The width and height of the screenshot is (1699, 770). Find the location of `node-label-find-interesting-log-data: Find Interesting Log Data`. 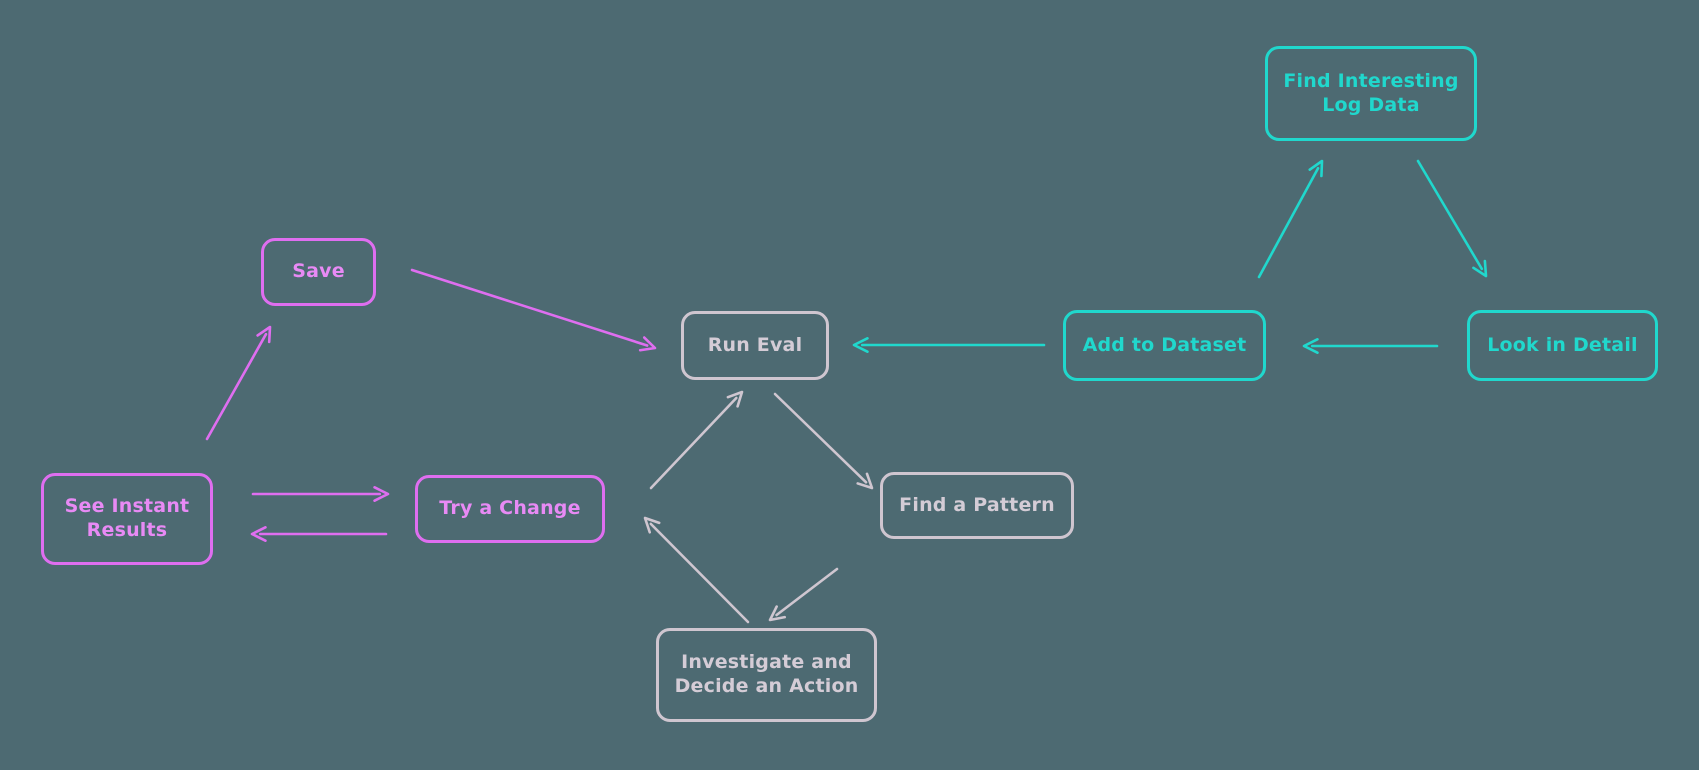

node-label-find-interesting-log-data: Find Interesting Log Data is located at coordinates (1371, 92).